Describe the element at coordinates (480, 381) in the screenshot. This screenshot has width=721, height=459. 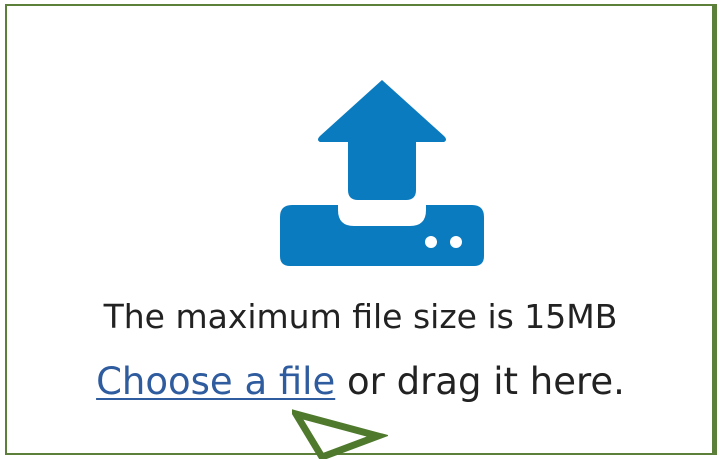
I see `drag-hint-text: or drag it here.` at that location.